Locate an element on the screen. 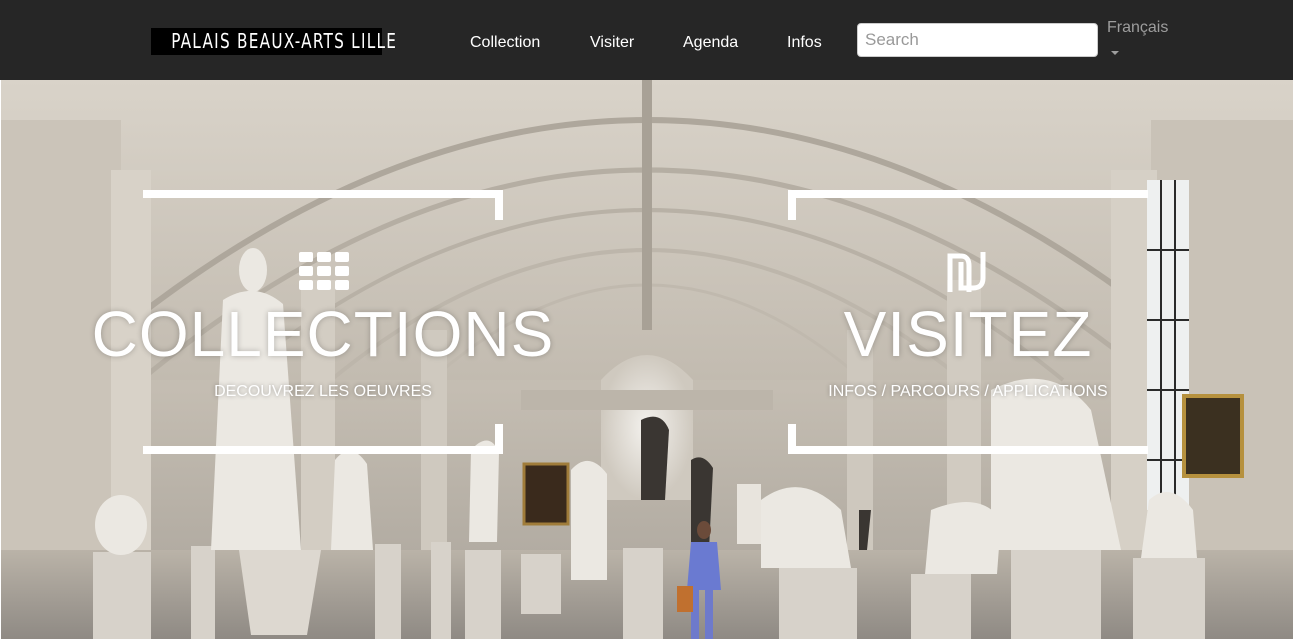  nav-collection-link: Collection is located at coordinates (505, 43).